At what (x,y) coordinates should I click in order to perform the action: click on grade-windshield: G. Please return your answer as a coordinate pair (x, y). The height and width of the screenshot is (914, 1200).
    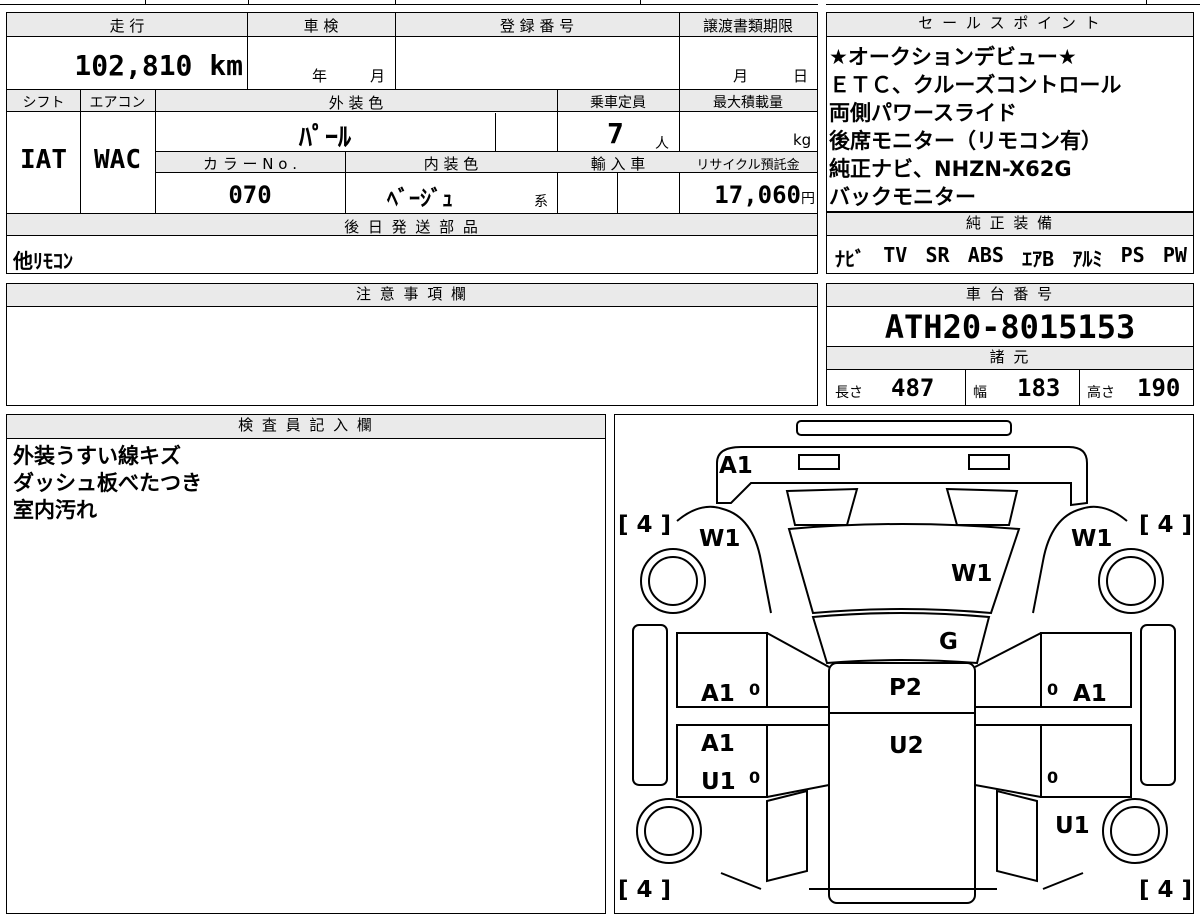
    Looking at the image, I should click on (948, 642).